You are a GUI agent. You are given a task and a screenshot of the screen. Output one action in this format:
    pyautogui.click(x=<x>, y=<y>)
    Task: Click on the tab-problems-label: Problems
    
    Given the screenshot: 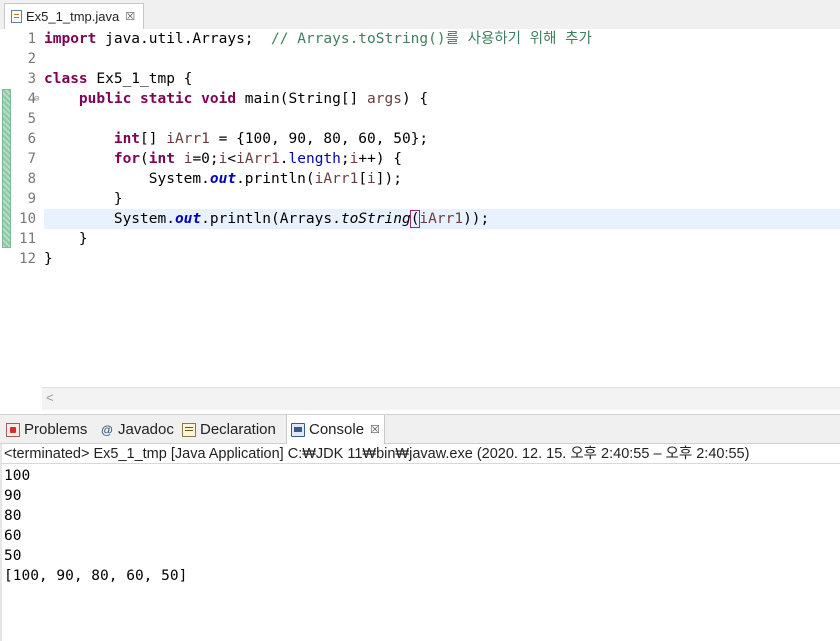 What is the action you would take?
    pyautogui.click(x=56, y=429)
    